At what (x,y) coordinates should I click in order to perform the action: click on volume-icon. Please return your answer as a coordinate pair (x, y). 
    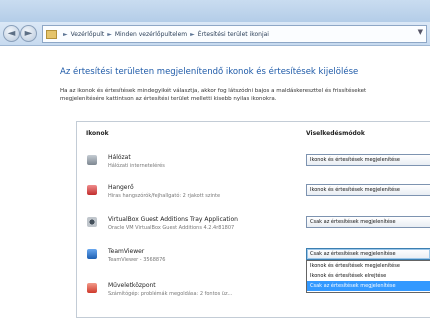
    Looking at the image, I should click on (92, 190).